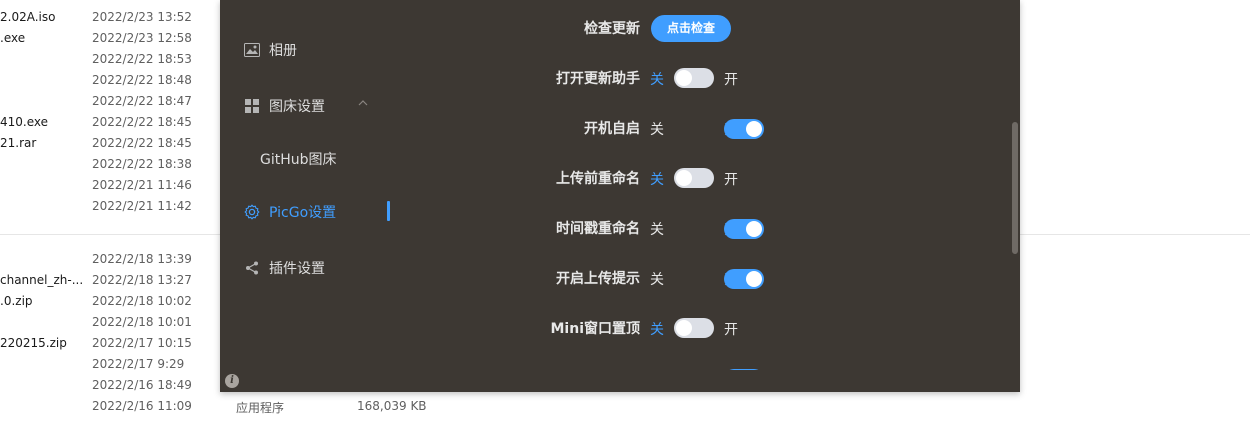  Describe the element at coordinates (142, 59) in the screenshot. I see `file-date: 2022/2/22 18:53` at that location.